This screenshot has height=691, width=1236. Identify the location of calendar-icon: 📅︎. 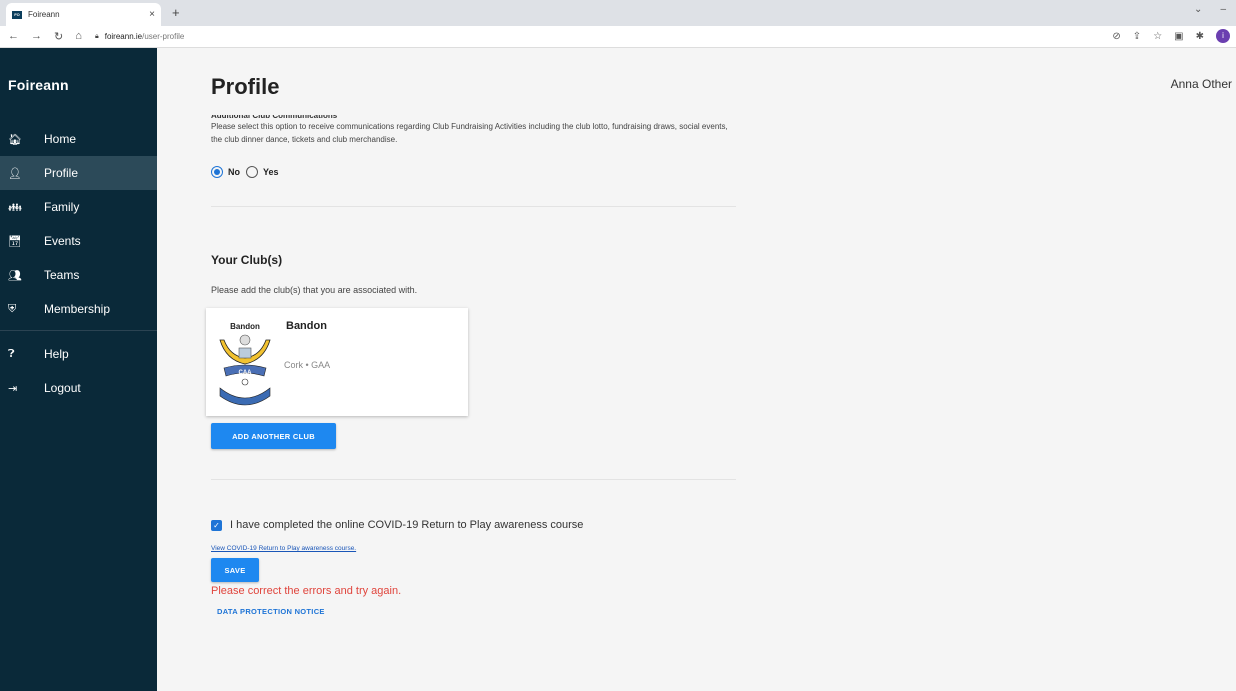
(15, 241).